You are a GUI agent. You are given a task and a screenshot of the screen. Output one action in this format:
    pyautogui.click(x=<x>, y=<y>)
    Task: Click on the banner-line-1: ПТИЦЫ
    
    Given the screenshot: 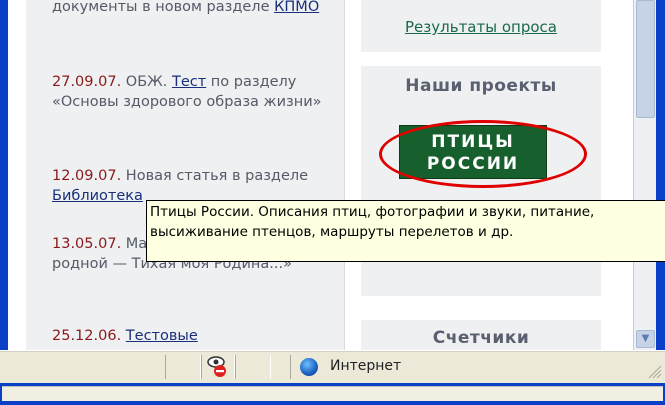 What is the action you would take?
    pyautogui.click(x=473, y=142)
    